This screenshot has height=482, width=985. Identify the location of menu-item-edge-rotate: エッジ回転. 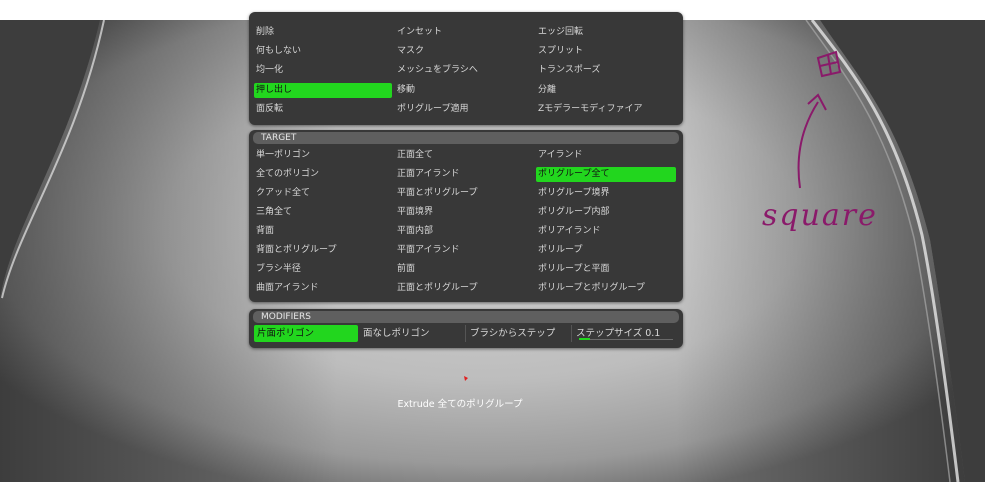
(606, 32).